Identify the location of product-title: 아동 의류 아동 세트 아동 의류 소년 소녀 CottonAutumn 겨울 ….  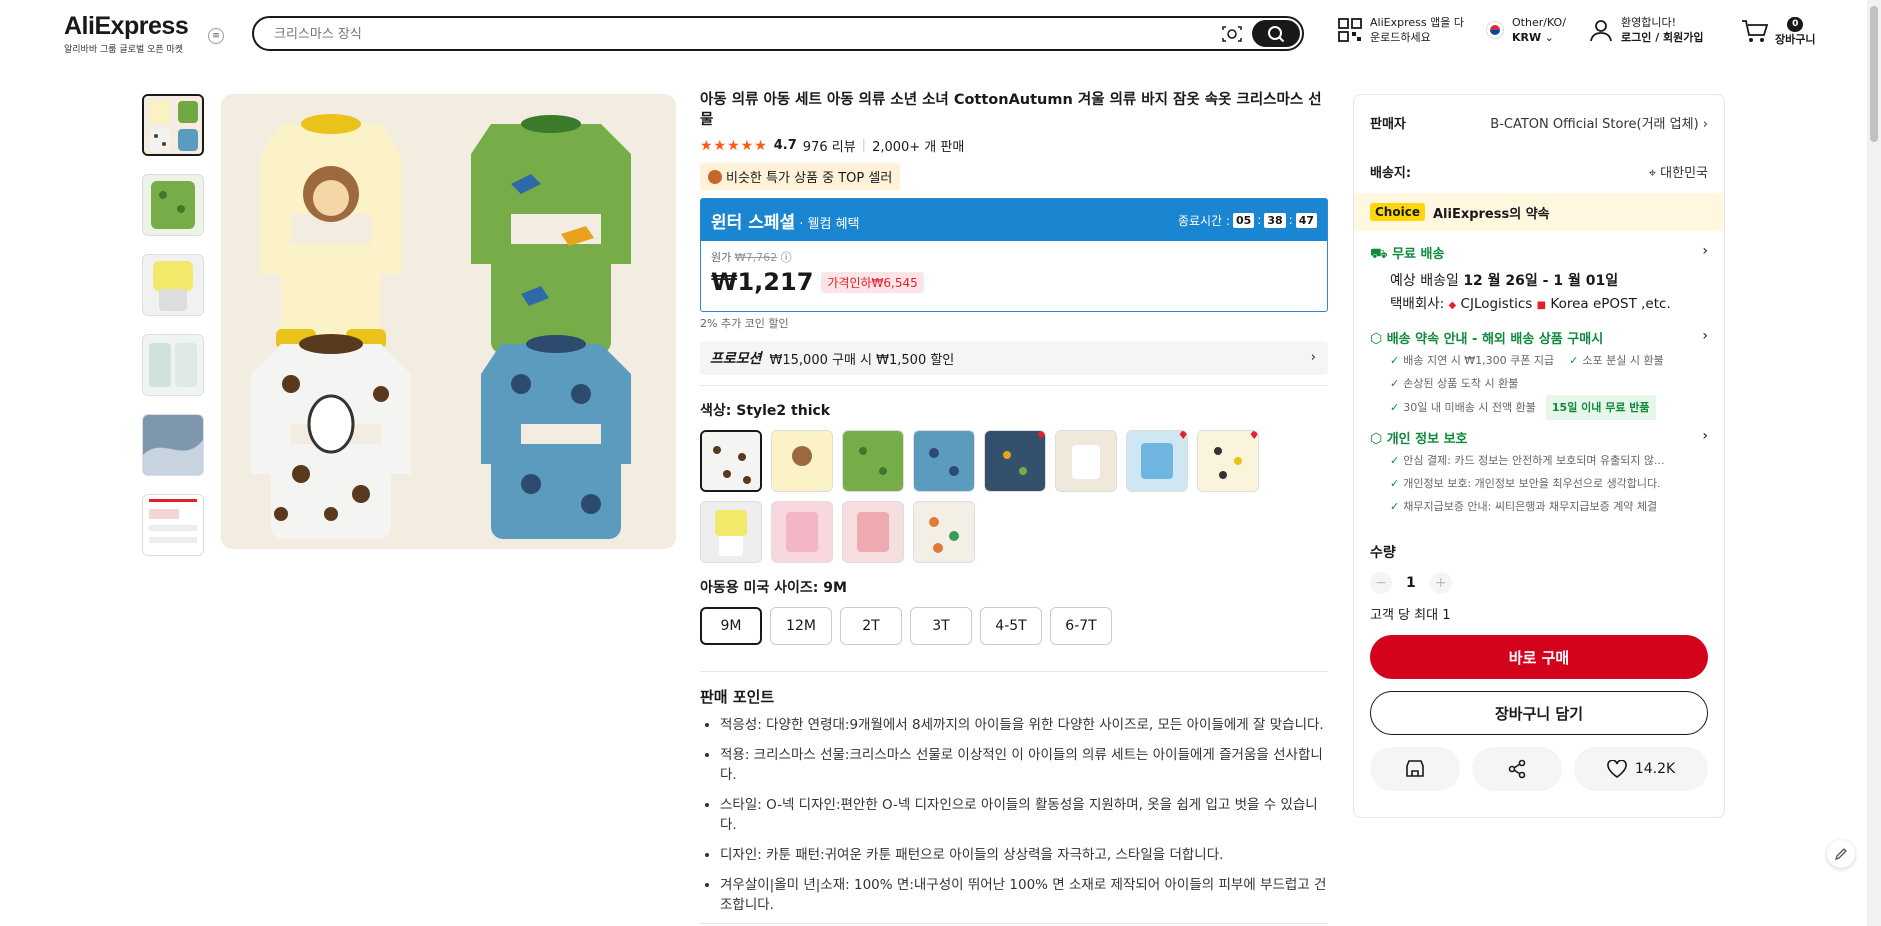
(1011, 110).